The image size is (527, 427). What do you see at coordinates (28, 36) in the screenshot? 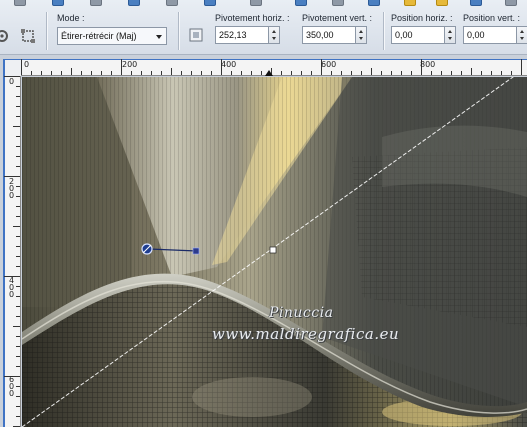
I see `stretch-icon` at bounding box center [28, 36].